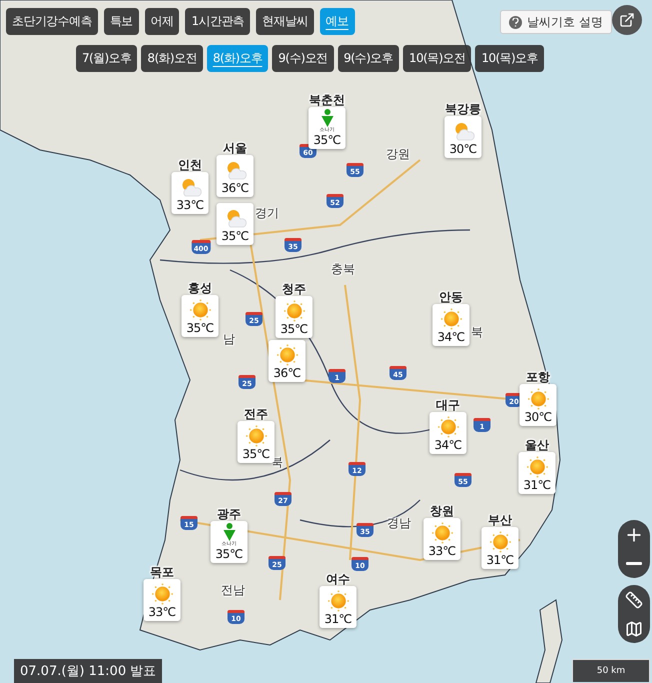 This screenshot has height=683, width=652. What do you see at coordinates (477, 332) in the screenshot?
I see `region-label: 북` at bounding box center [477, 332].